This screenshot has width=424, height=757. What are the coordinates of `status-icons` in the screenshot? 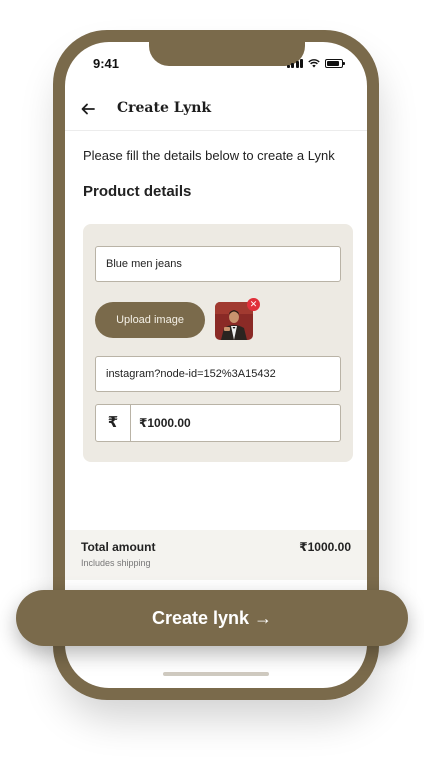 It's located at (315, 63).